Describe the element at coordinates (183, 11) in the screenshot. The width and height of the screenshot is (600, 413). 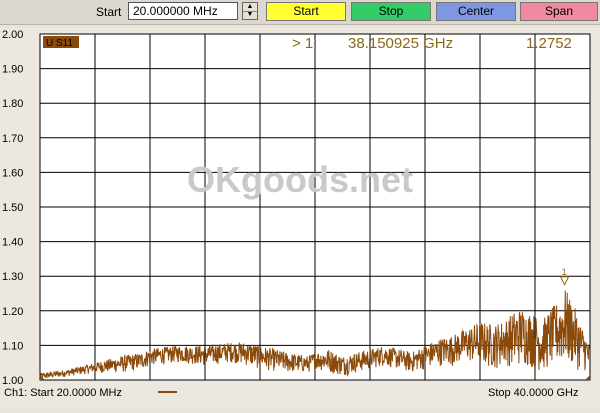
I see `start-frequency-input` at that location.